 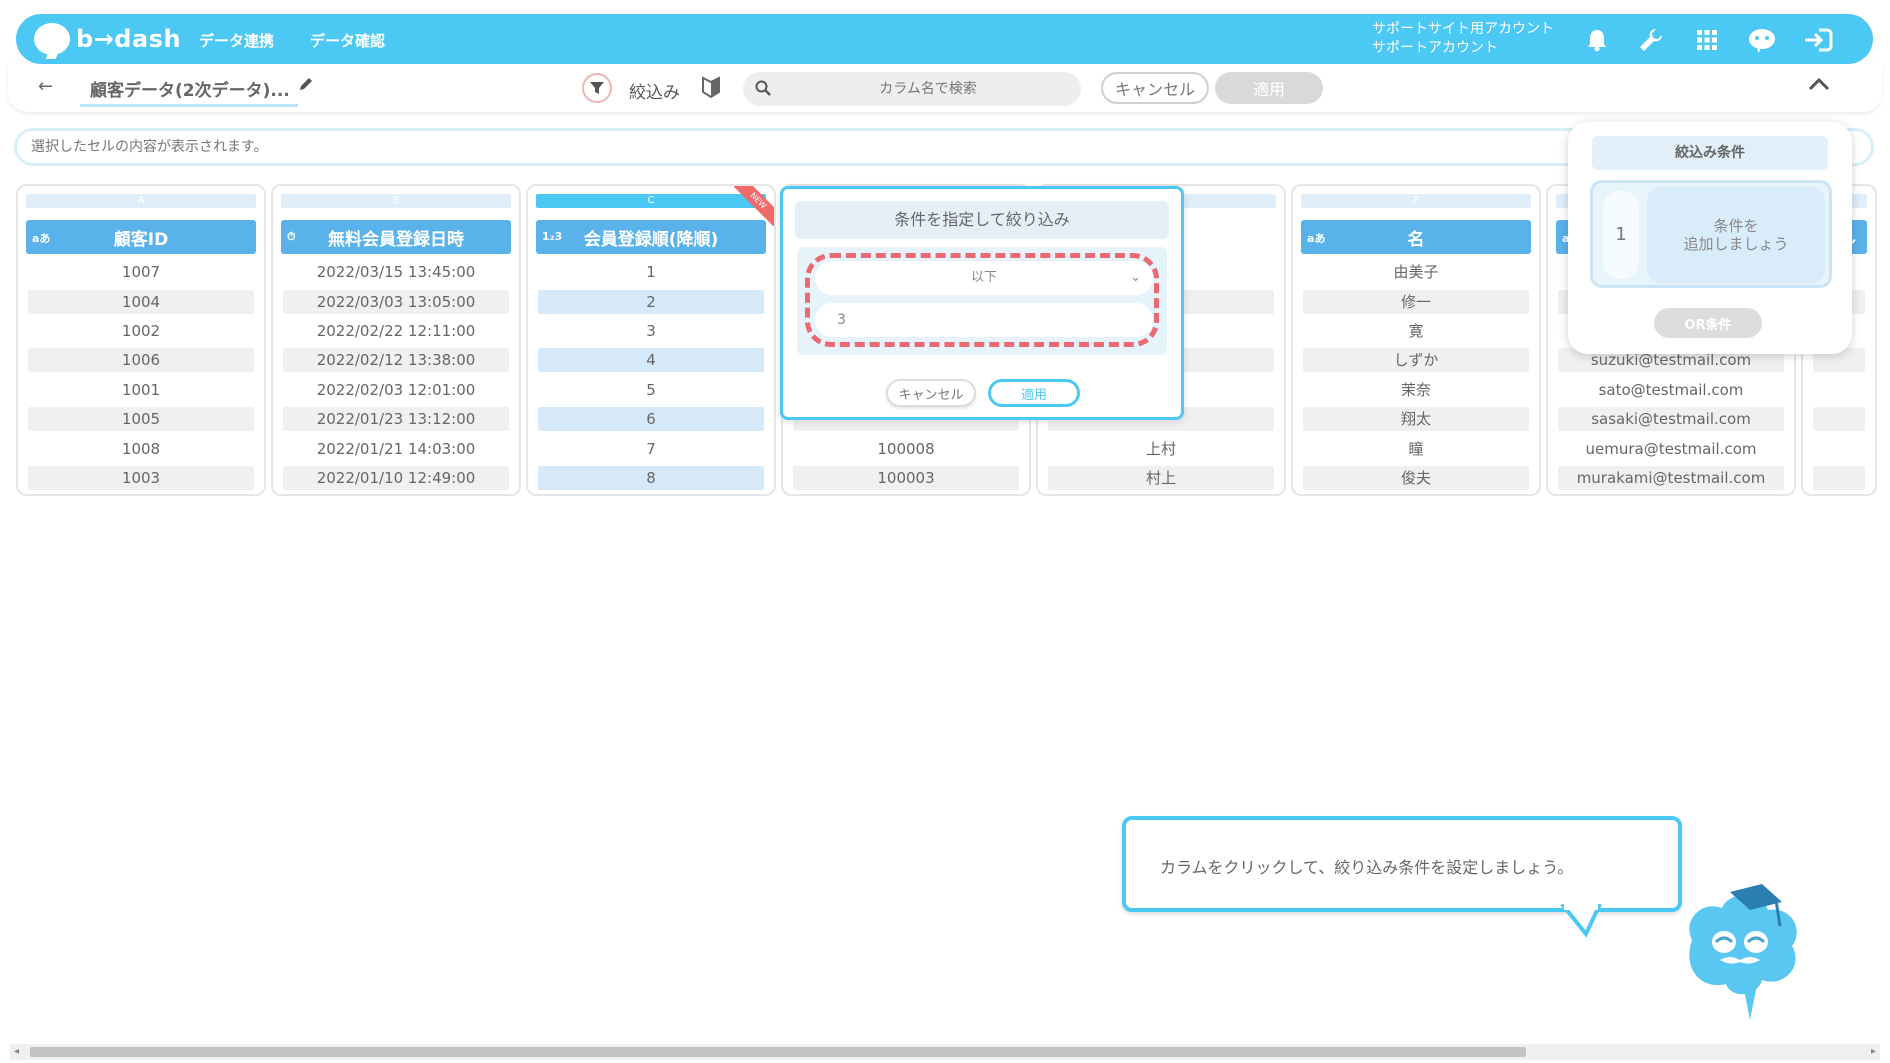 I want to click on table-cell: 7, so click(x=651, y=449).